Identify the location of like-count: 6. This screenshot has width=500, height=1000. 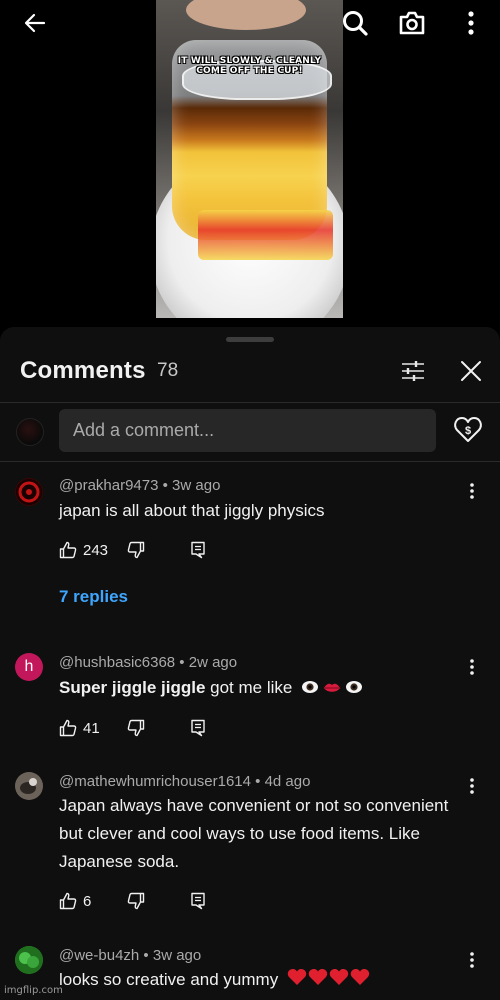
(87, 901).